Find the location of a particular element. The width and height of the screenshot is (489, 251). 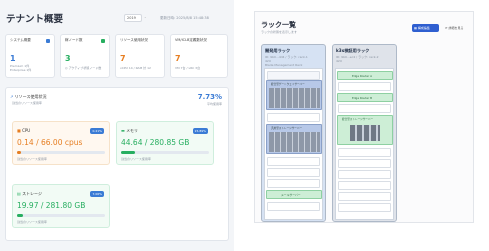

cpu-bar is located at coordinates (61, 152).